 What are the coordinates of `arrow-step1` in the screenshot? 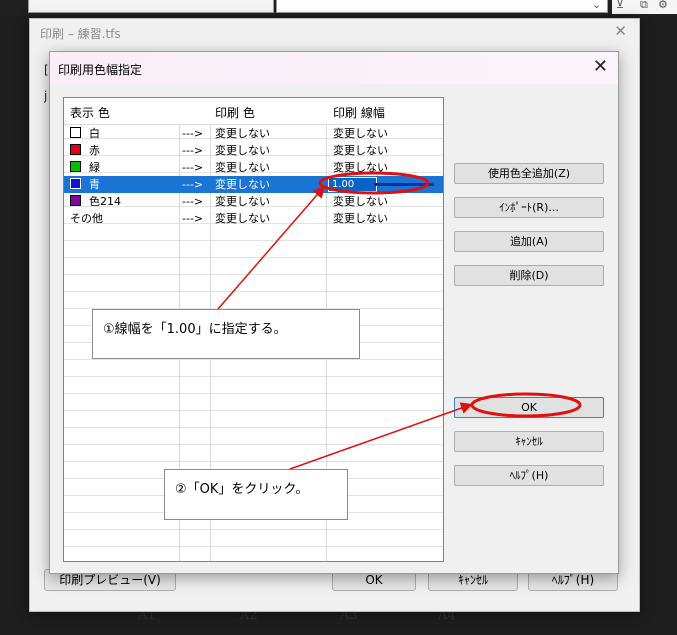 It's located at (271, 247).